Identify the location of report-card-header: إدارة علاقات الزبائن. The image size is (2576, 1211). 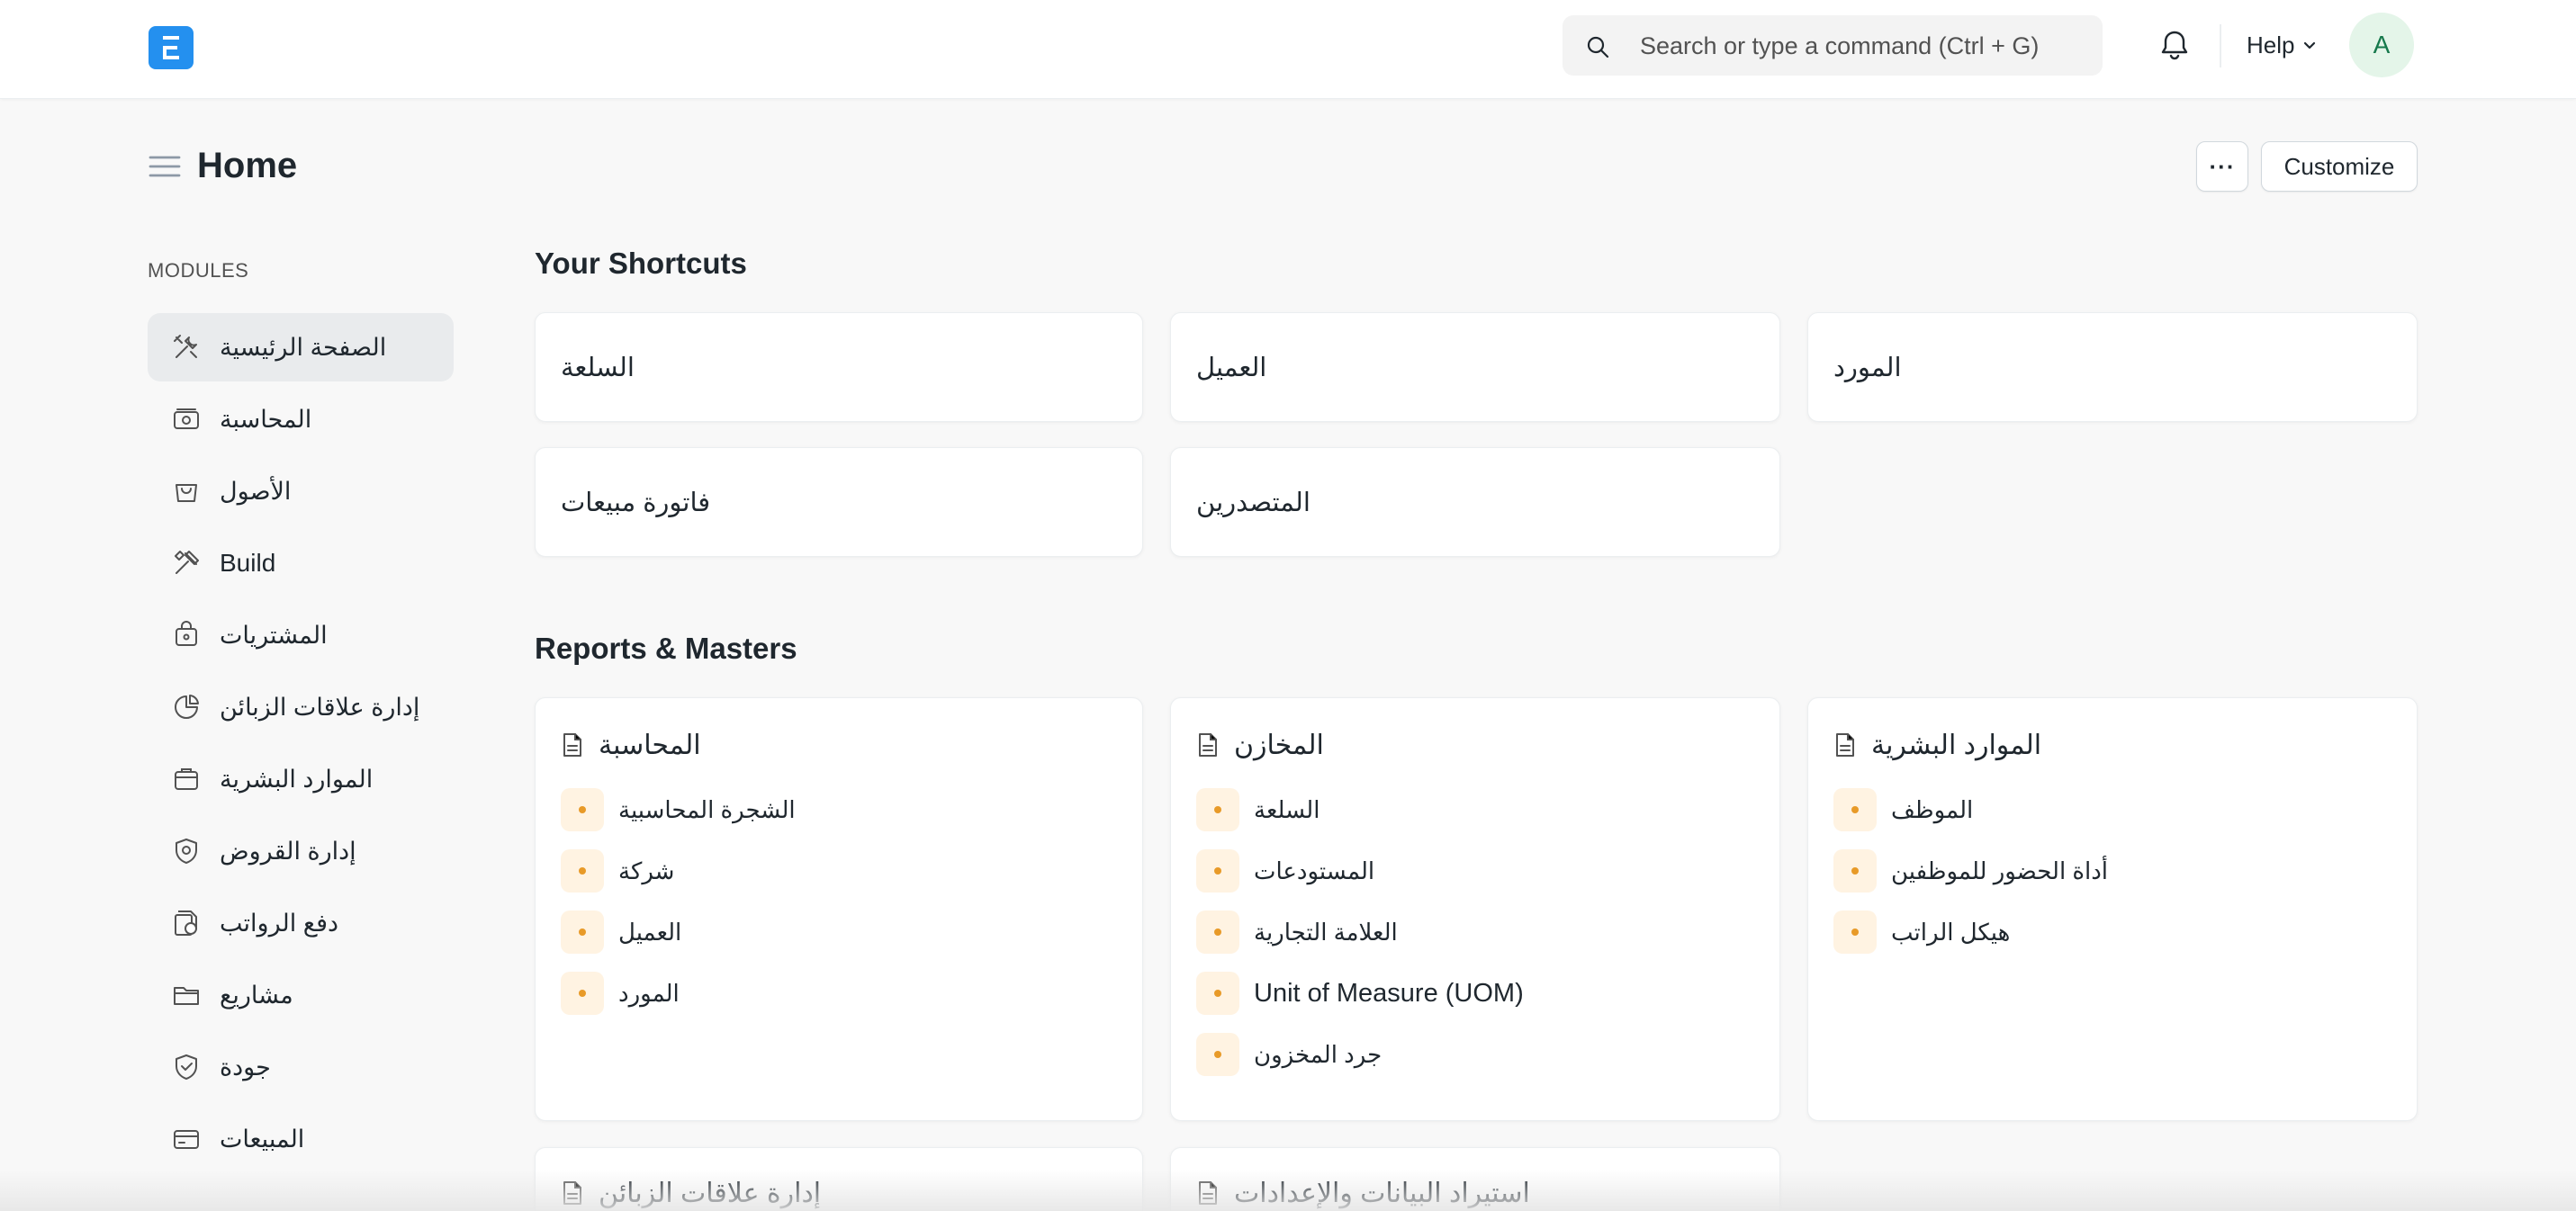
(839, 1193).